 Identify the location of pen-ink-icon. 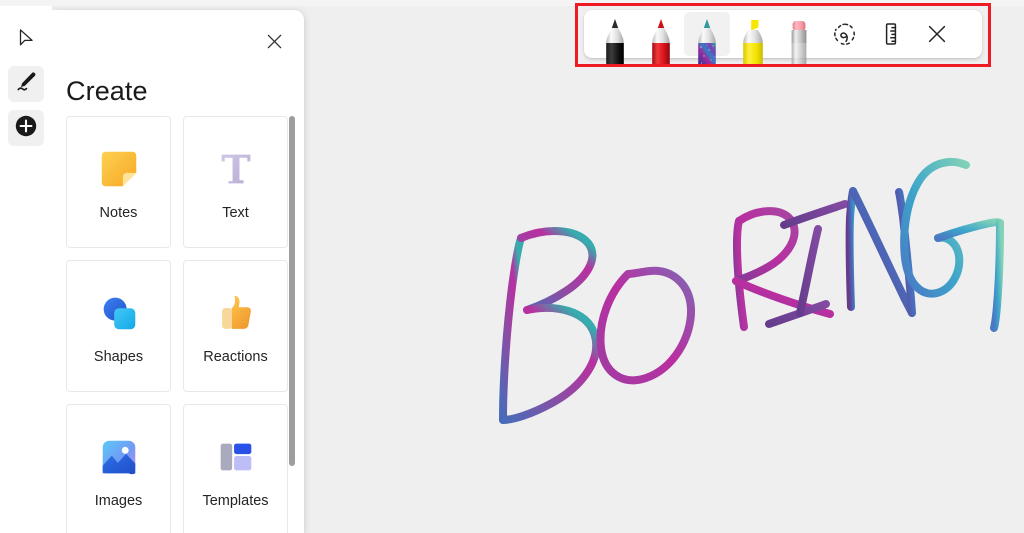
(26, 84).